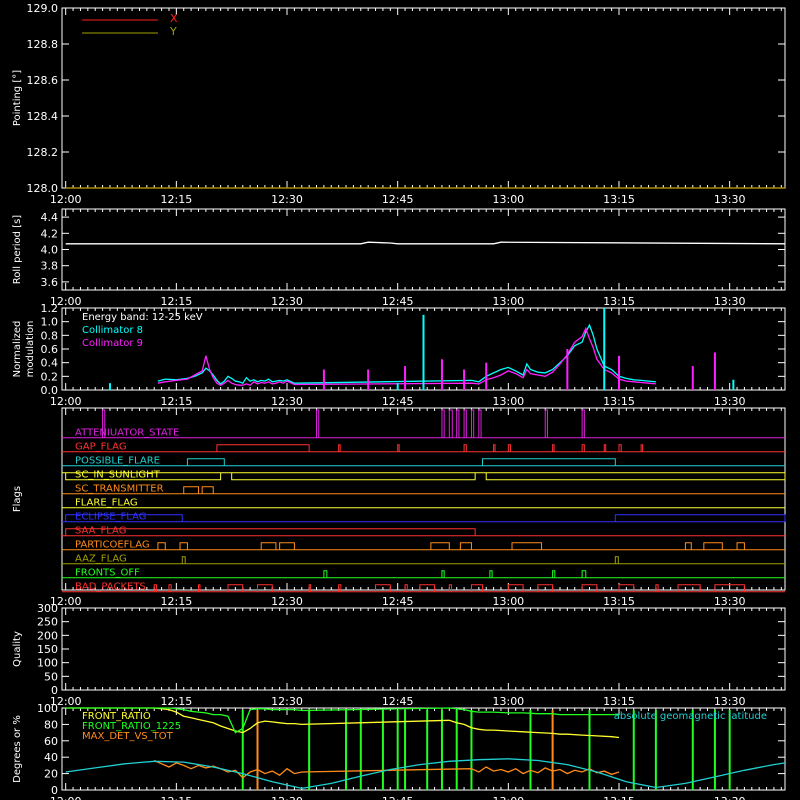 Image resolution: width=800 pixels, height=800 pixels. What do you see at coordinates (50, 266) in the screenshot?
I see `panel-1-ytick-label: 3.8` at bounding box center [50, 266].